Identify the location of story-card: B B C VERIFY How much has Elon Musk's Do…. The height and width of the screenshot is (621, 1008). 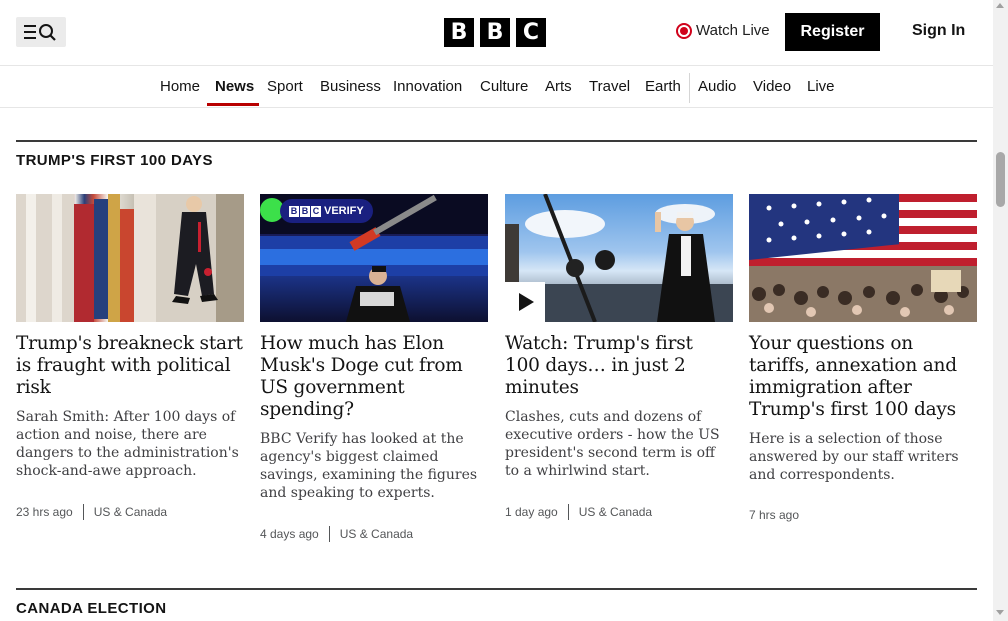
(374, 368).